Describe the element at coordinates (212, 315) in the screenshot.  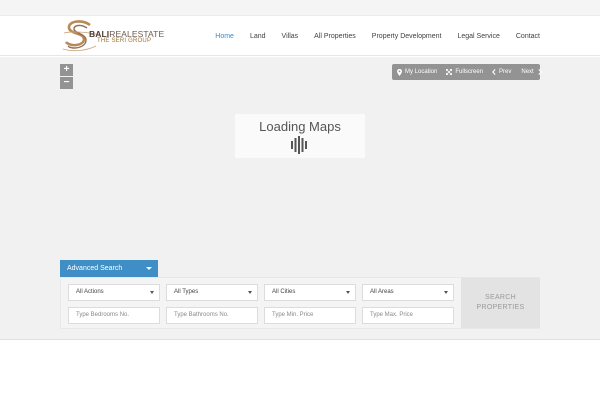
I see `bathrooms-input: Type Bathrooms No.` at that location.